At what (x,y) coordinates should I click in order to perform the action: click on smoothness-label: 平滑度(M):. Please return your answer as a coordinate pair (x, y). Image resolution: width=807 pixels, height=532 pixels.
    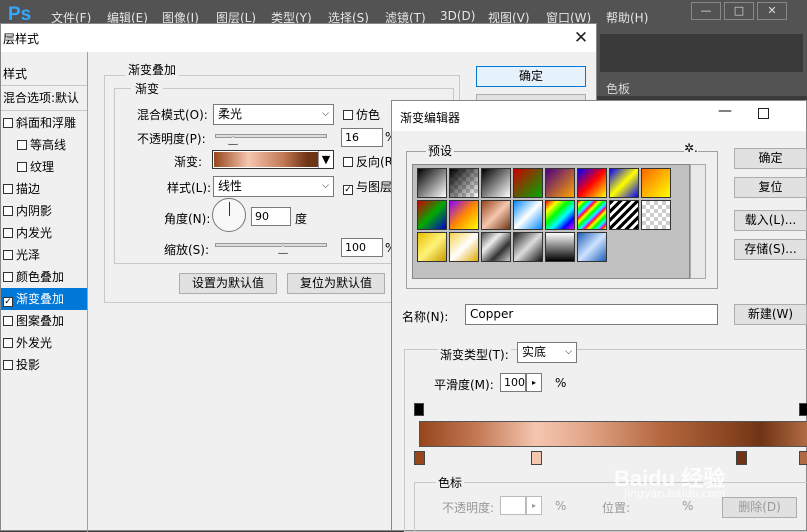
    Looking at the image, I should click on (464, 385).